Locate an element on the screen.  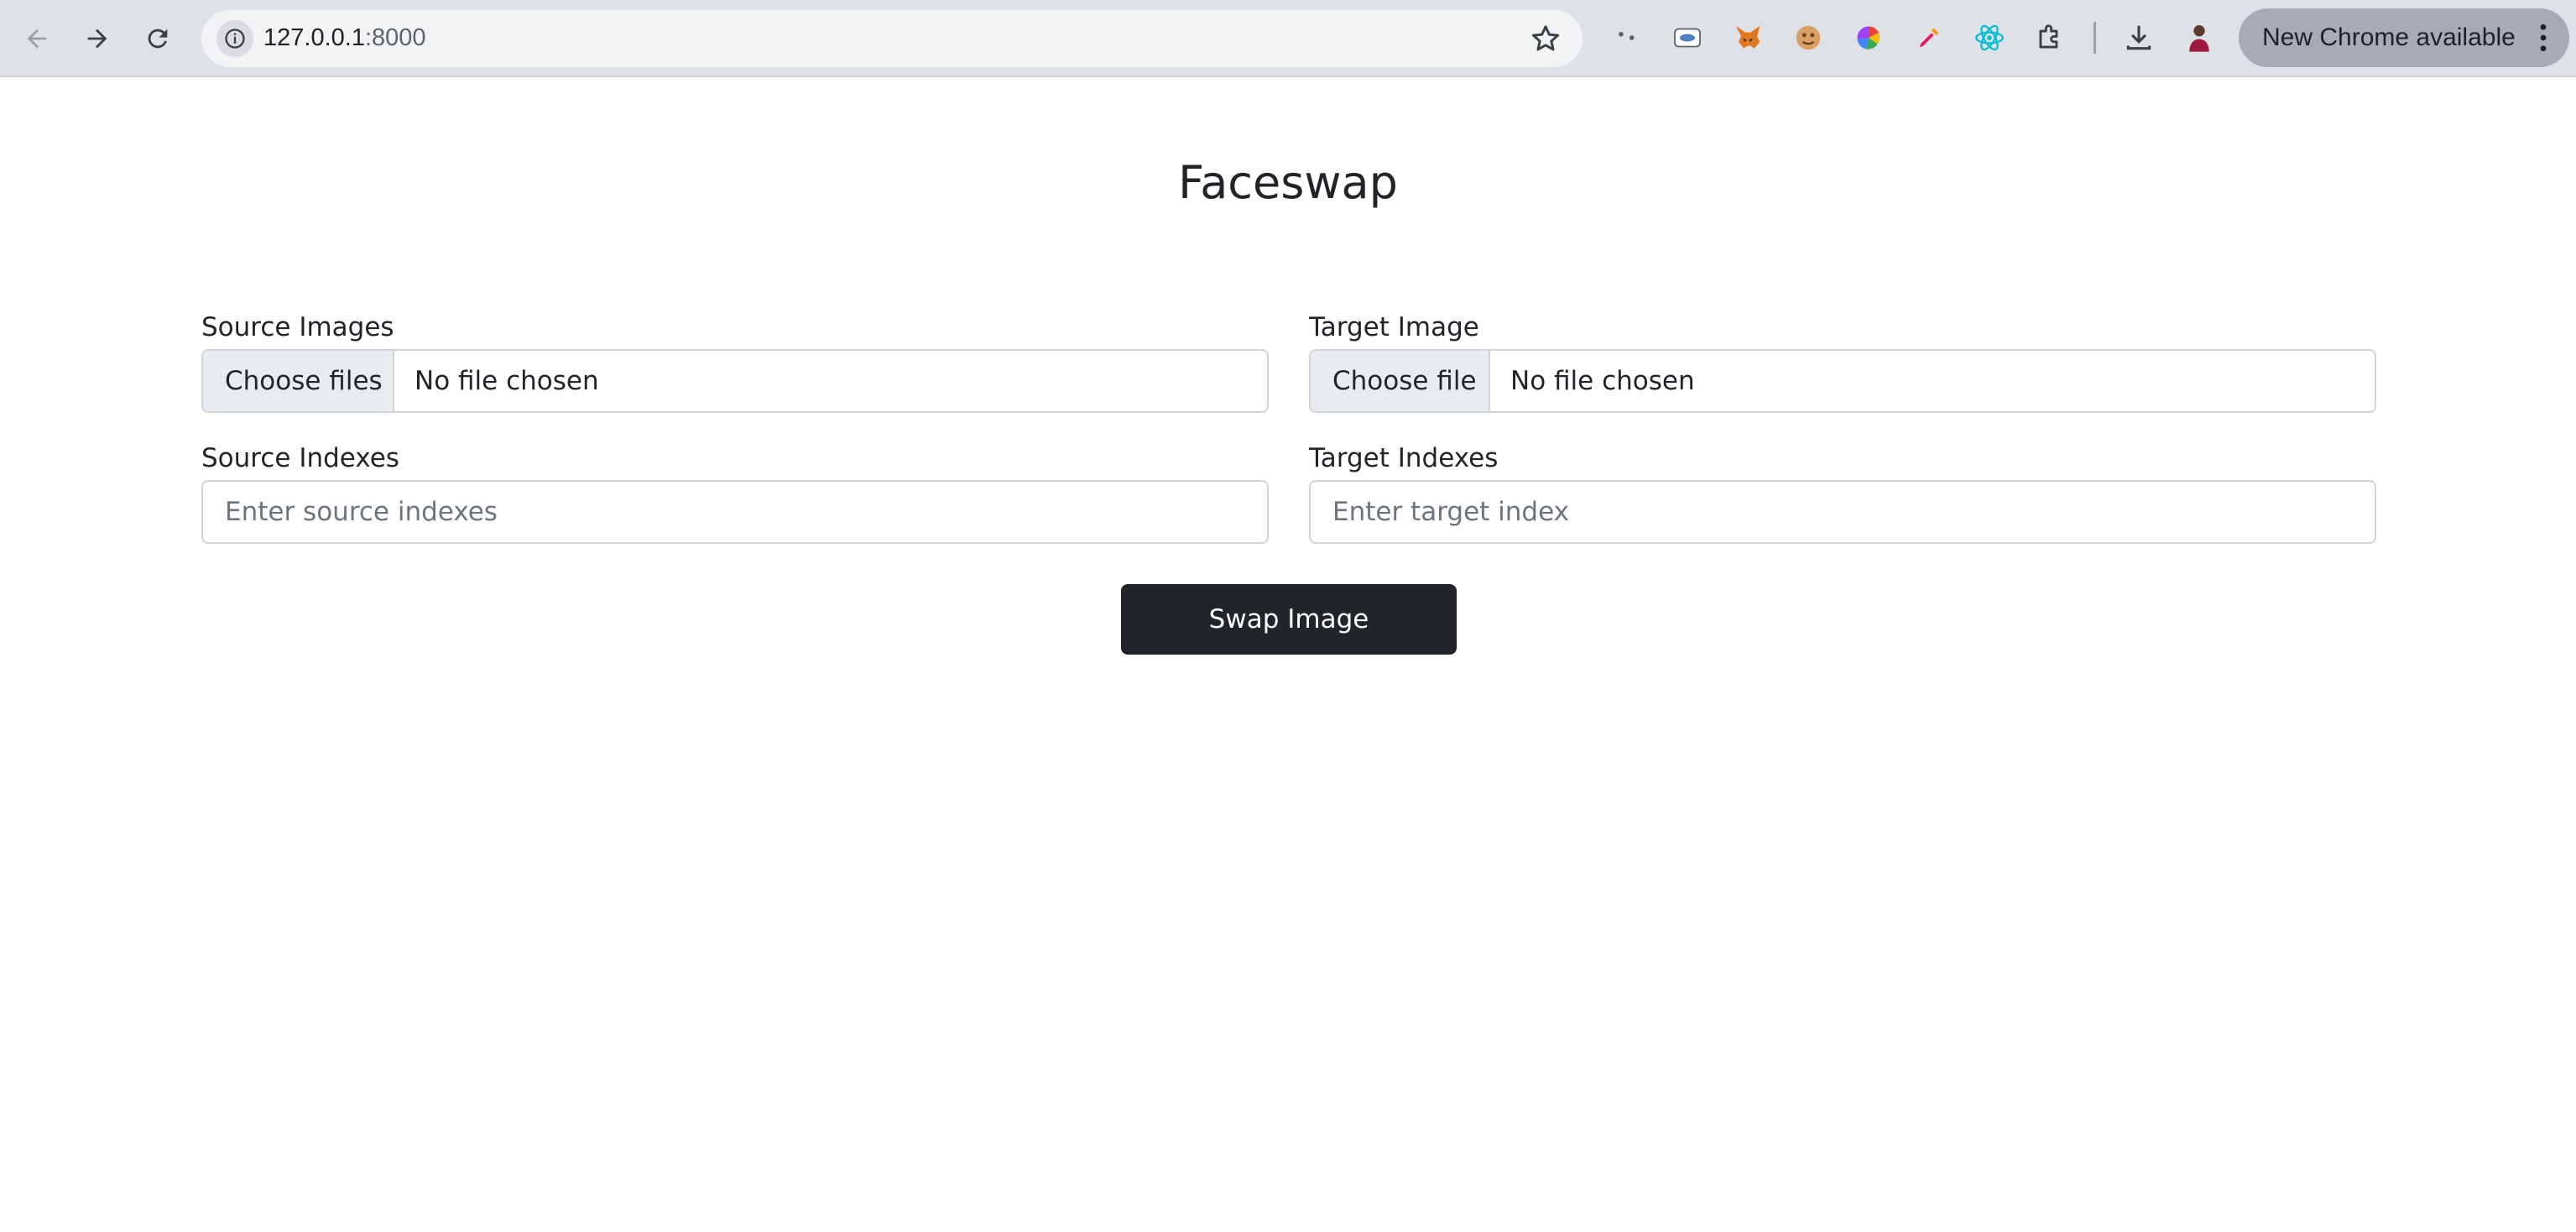
url-host: 127.0.0.1 is located at coordinates (314, 37).